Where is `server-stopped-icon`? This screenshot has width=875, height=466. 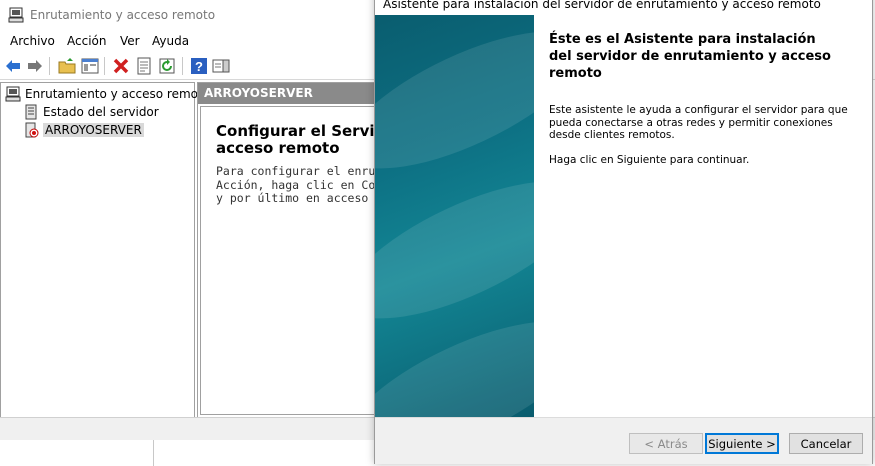
server-stopped-icon is located at coordinates (32, 129).